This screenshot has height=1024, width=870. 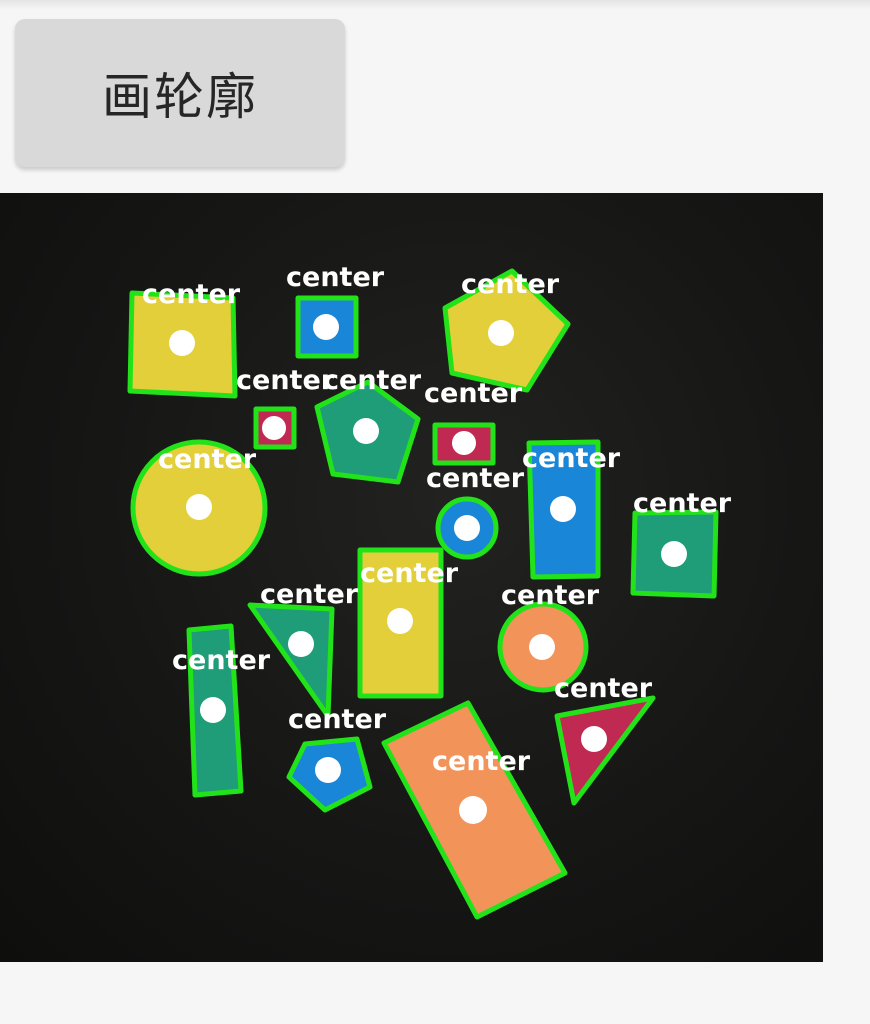 What do you see at coordinates (475, 511) in the screenshot?
I see `shape-blue-circle: center` at bounding box center [475, 511].